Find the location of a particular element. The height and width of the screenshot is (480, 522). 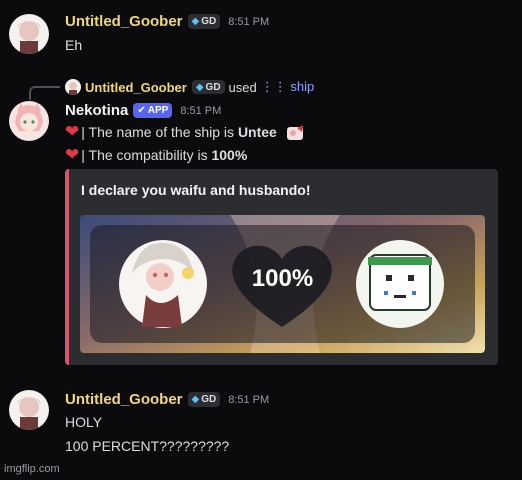

ship-emoji-icon is located at coordinates (295, 133).